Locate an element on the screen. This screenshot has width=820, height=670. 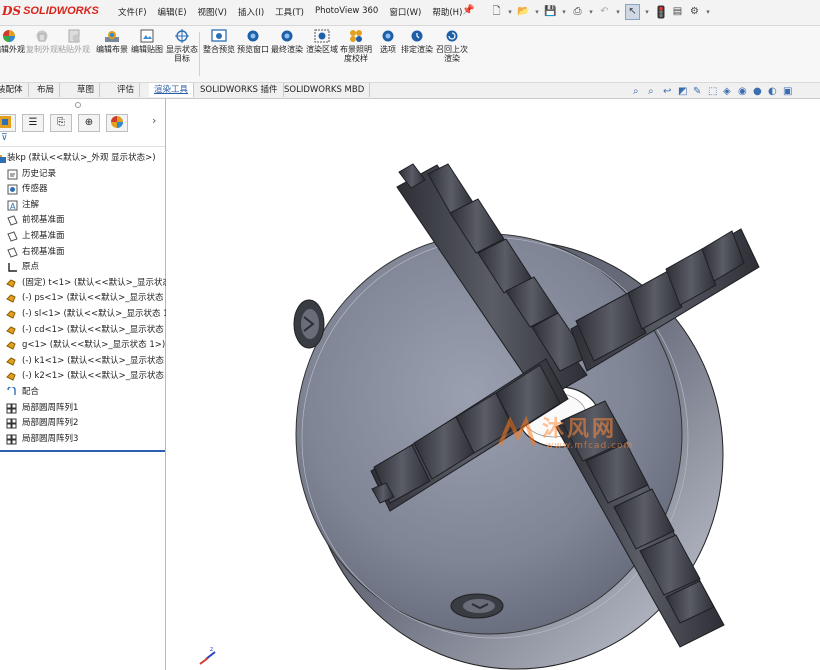
menu-photoview: PhotoView 360 is located at coordinates (346, 12).